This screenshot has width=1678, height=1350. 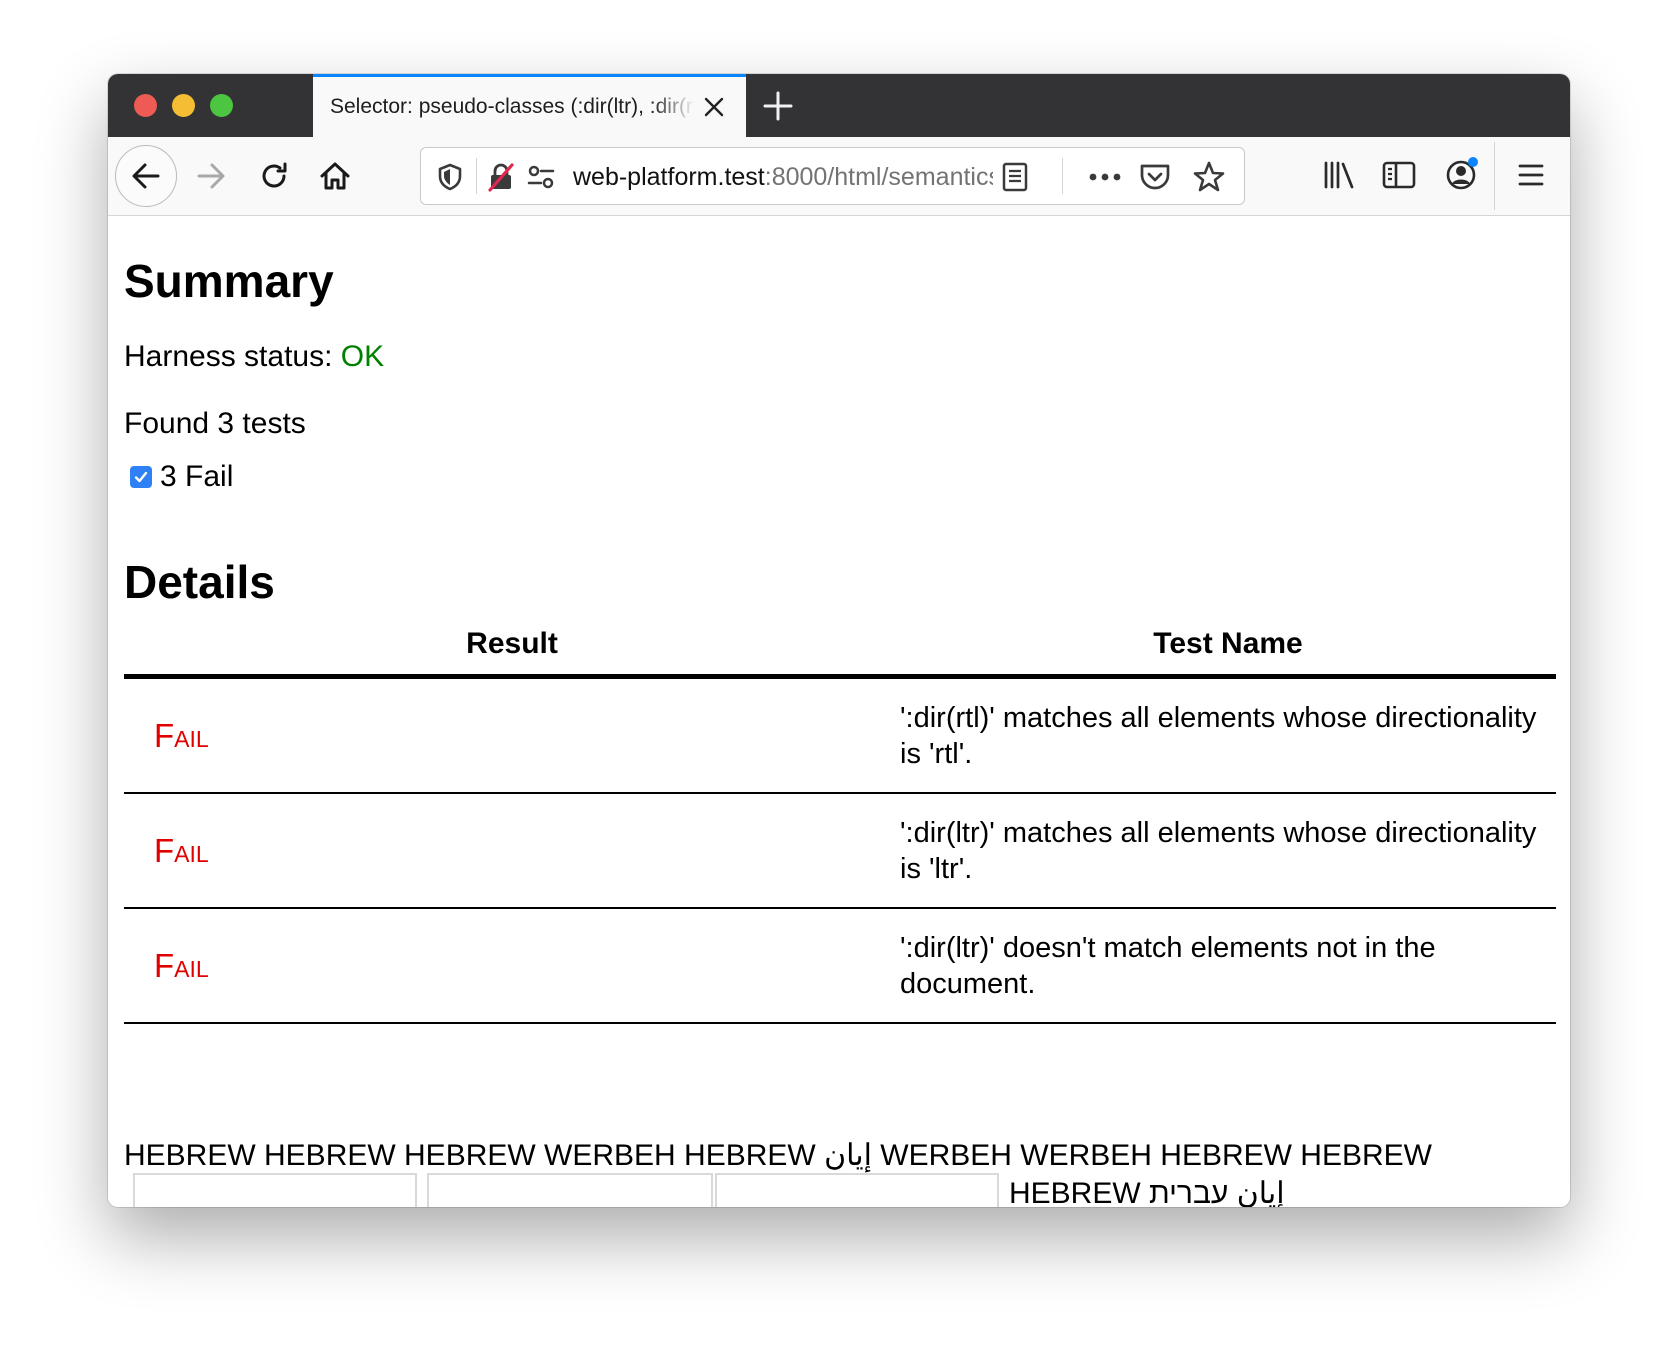 I want to click on back-button, so click(x=146, y=176).